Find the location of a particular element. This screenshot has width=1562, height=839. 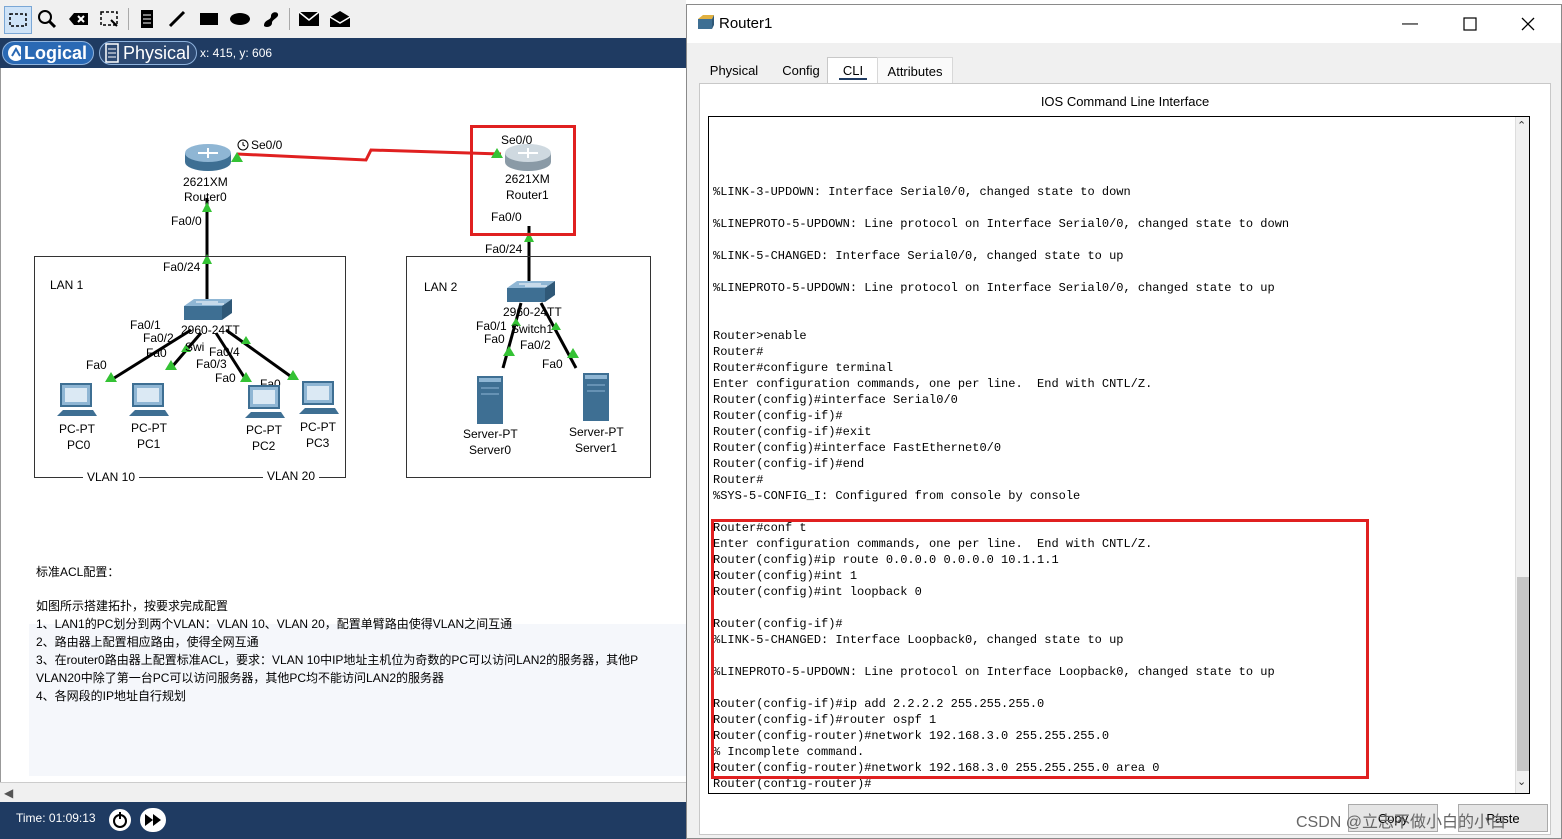

pc2-name: PC2 is located at coordinates (264, 446).